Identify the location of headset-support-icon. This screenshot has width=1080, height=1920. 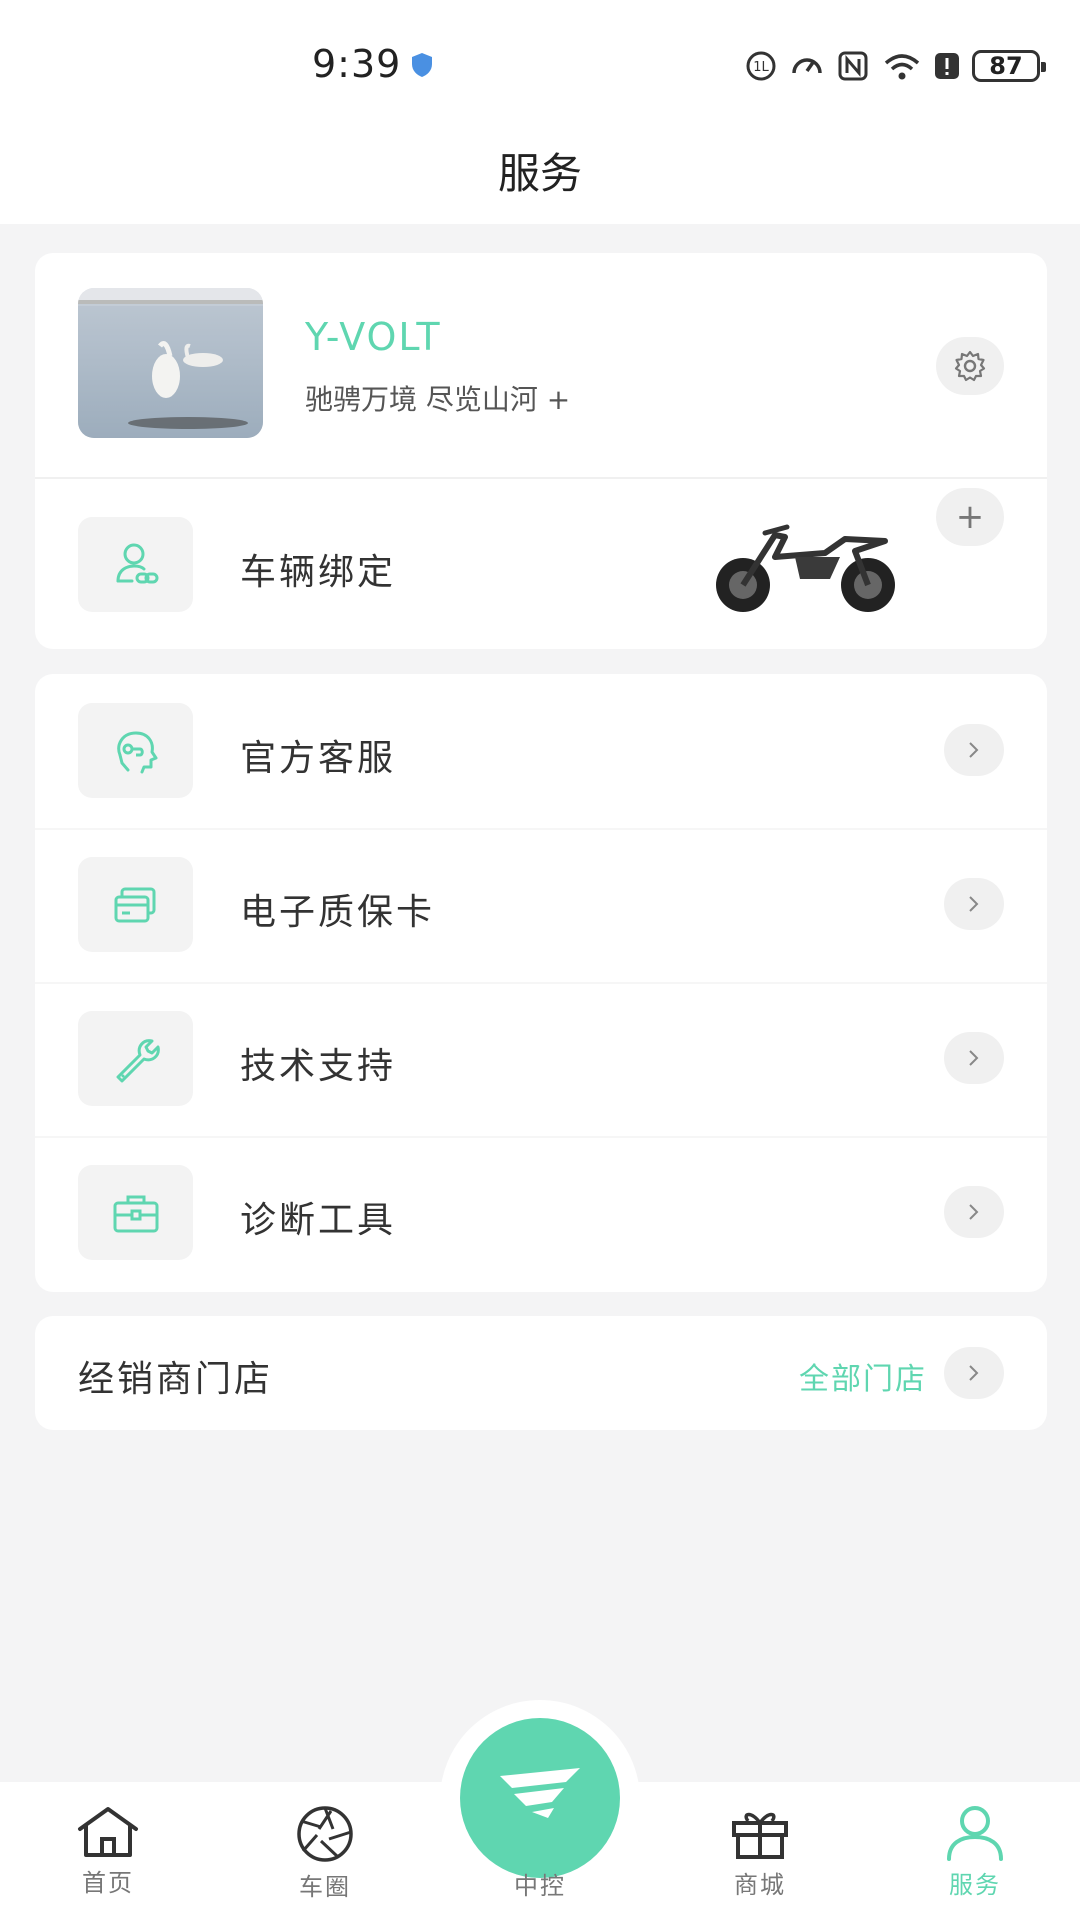
(136, 752).